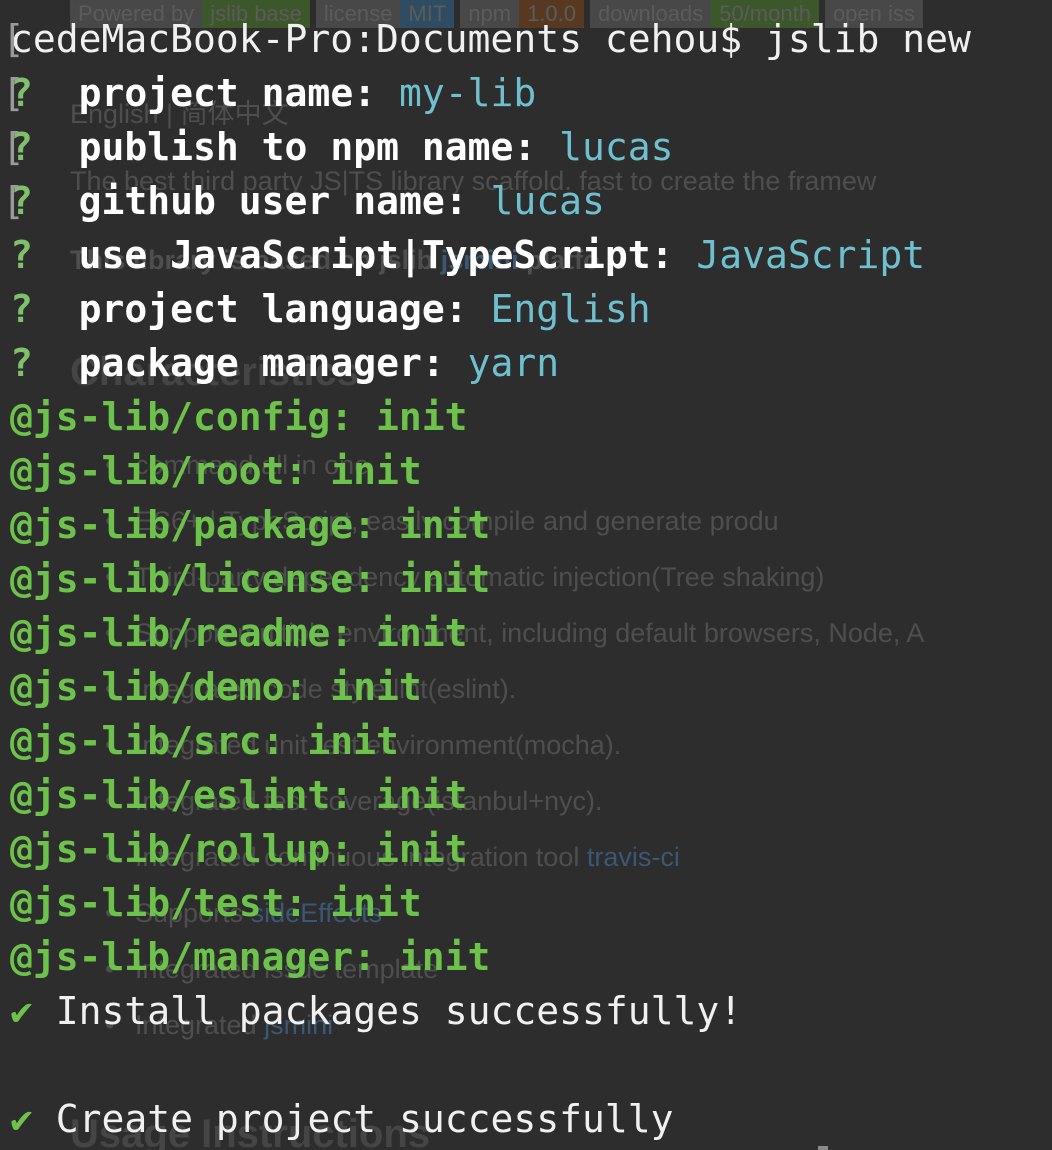  Describe the element at coordinates (216, 903) in the screenshot. I see `package-init-line: @js-lib/test: init` at that location.